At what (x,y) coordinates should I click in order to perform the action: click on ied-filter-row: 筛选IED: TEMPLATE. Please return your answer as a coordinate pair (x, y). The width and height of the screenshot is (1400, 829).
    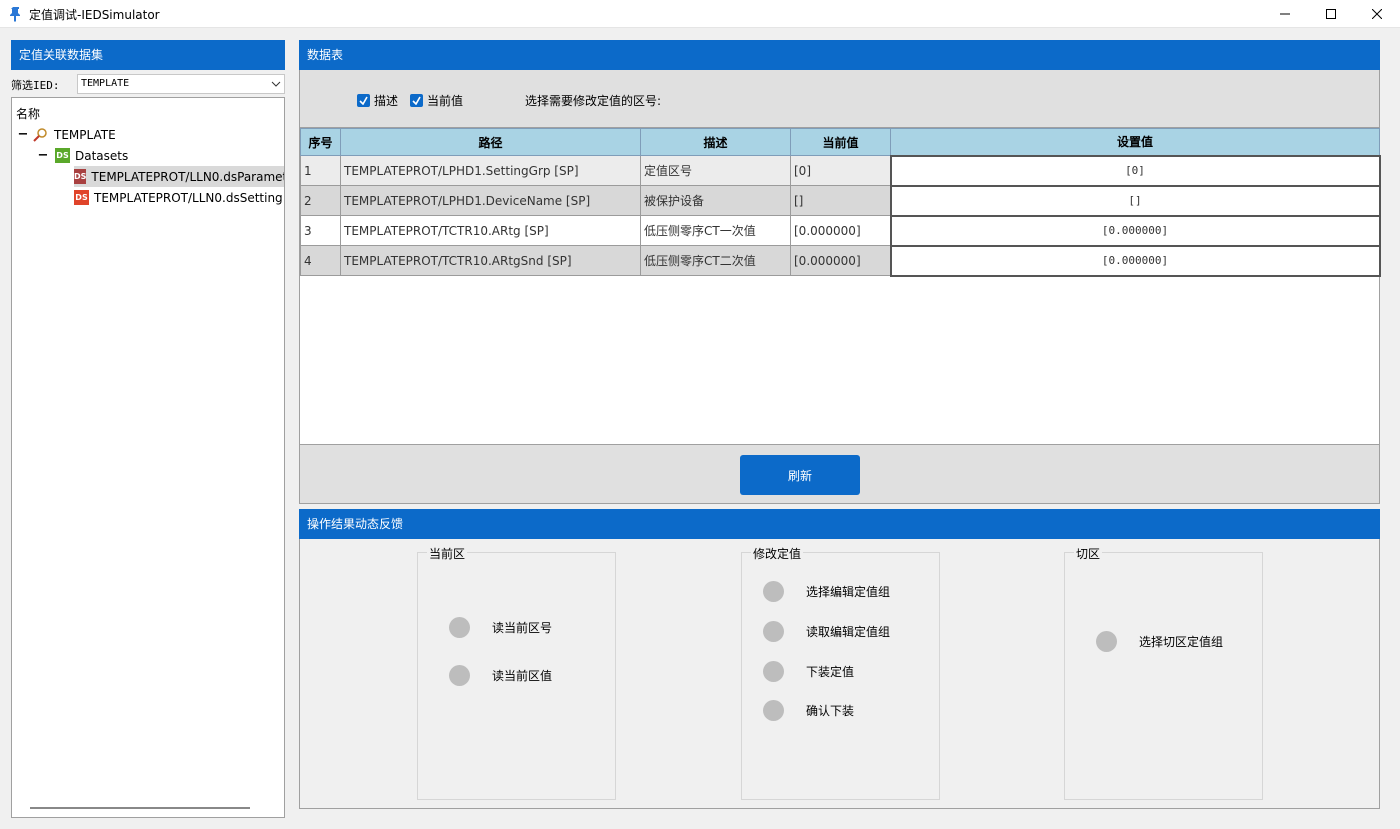
    Looking at the image, I should click on (148, 84).